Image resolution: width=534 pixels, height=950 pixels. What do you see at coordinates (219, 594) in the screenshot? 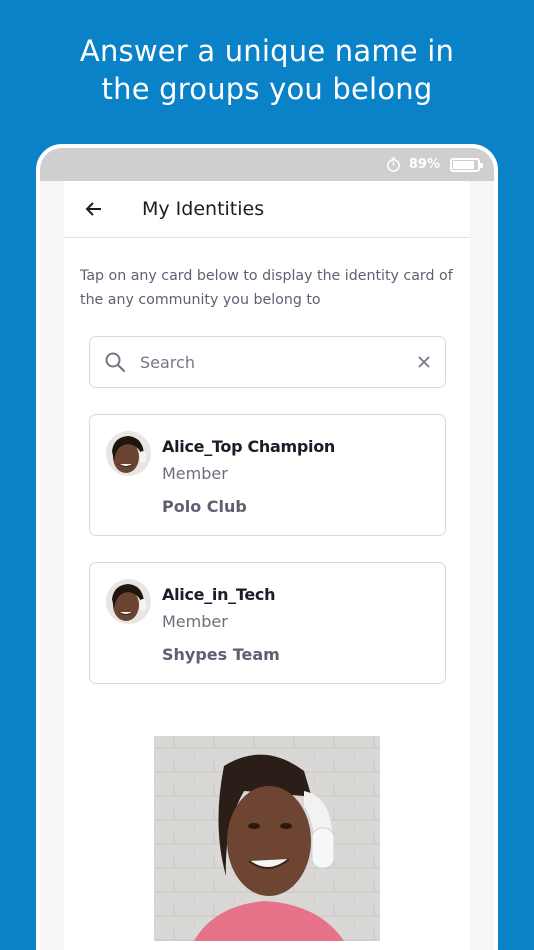
I see `identity-name: Alice_in_Tech` at bounding box center [219, 594].